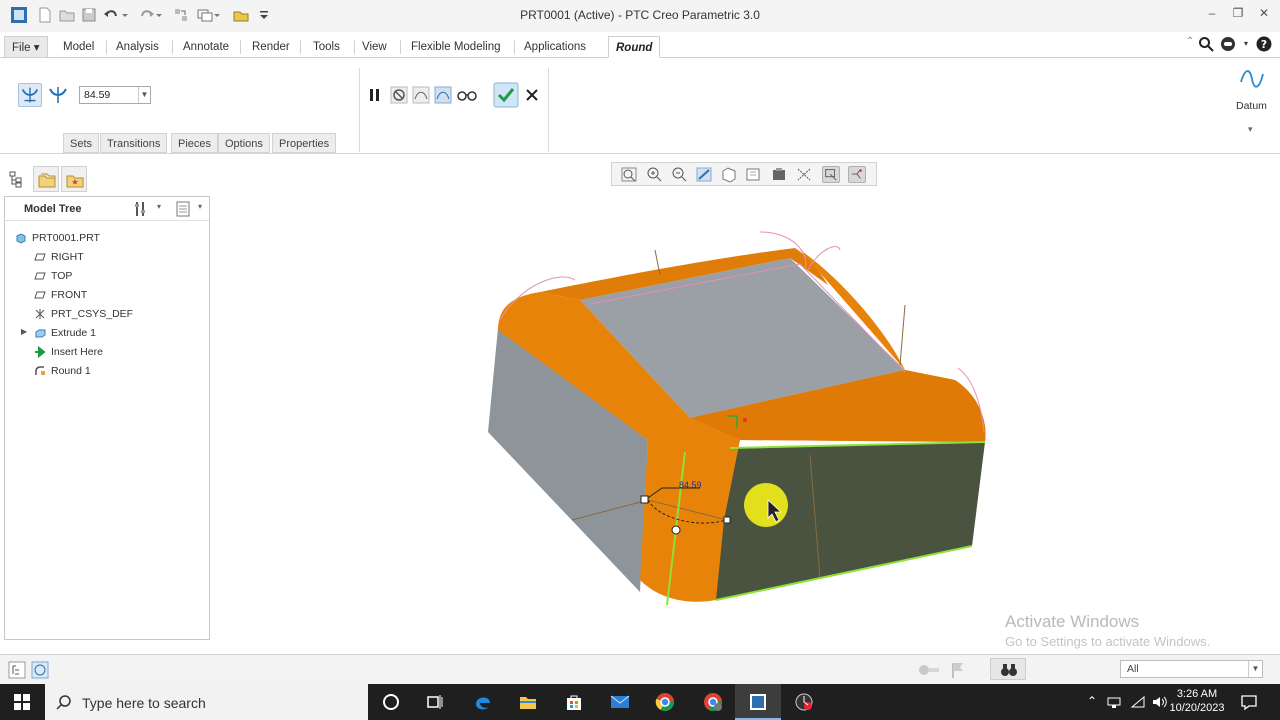  Describe the element at coordinates (326, 47) in the screenshot. I see `tab-tools: Tools` at that location.